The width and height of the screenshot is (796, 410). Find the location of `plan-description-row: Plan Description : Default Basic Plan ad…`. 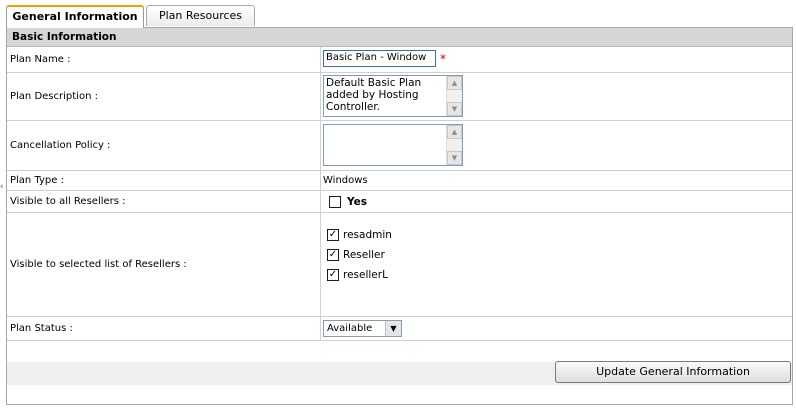

plan-description-row: Plan Description : Default Basic Plan ad… is located at coordinates (399, 97).